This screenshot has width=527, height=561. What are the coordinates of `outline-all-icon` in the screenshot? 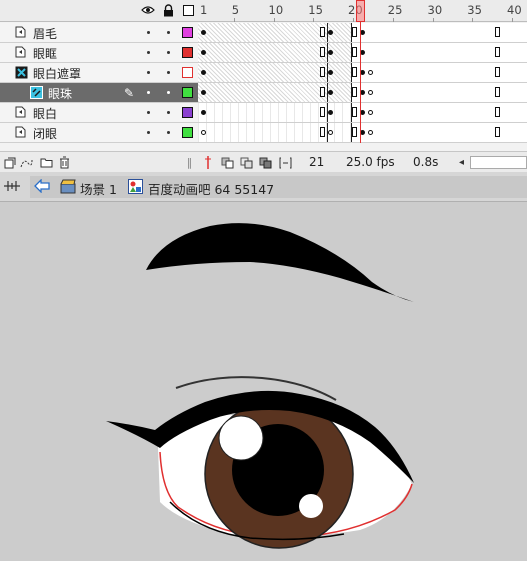 It's located at (188, 10).